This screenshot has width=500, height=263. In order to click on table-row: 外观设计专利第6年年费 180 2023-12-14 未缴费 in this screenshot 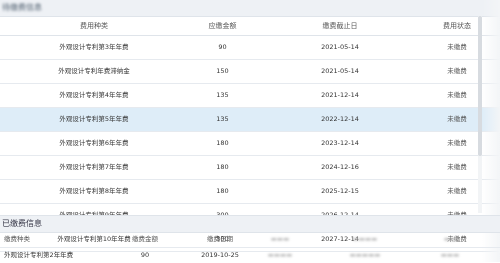, I will do `click(250, 144)`.